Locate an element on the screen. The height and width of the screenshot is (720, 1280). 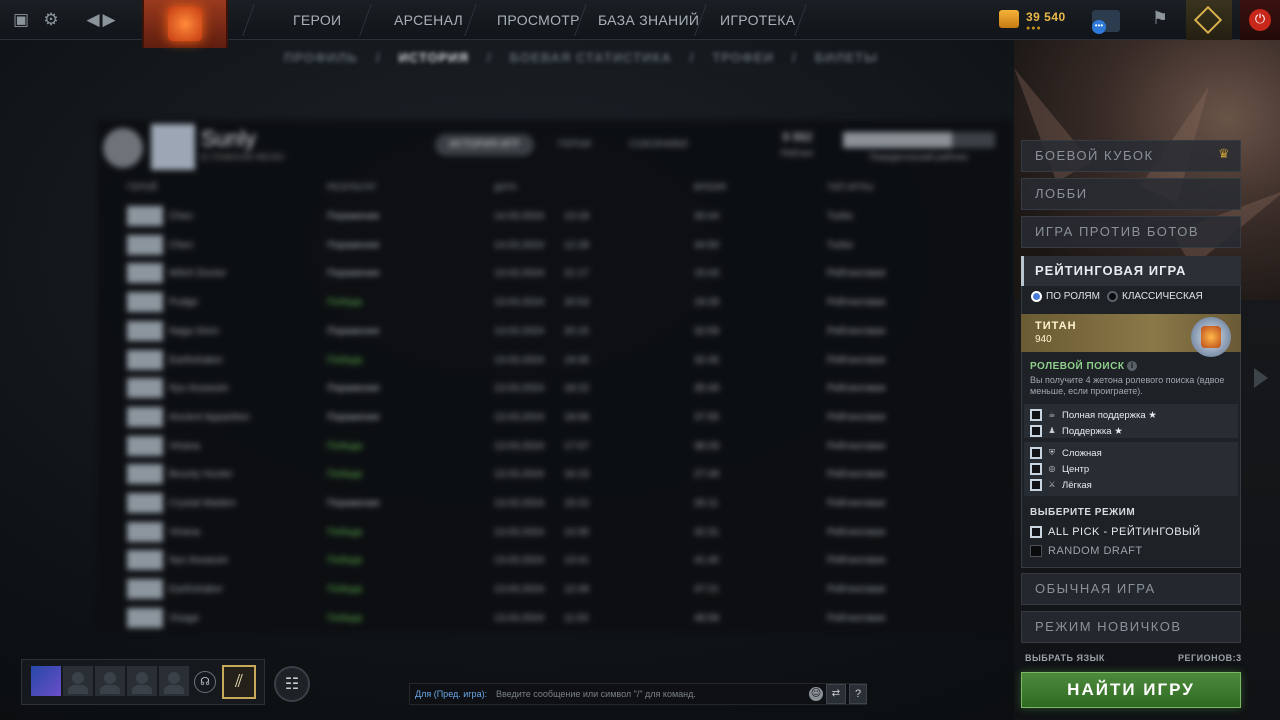
find-match-button: НАЙТИ ИГРУ is located at coordinates (1131, 690).